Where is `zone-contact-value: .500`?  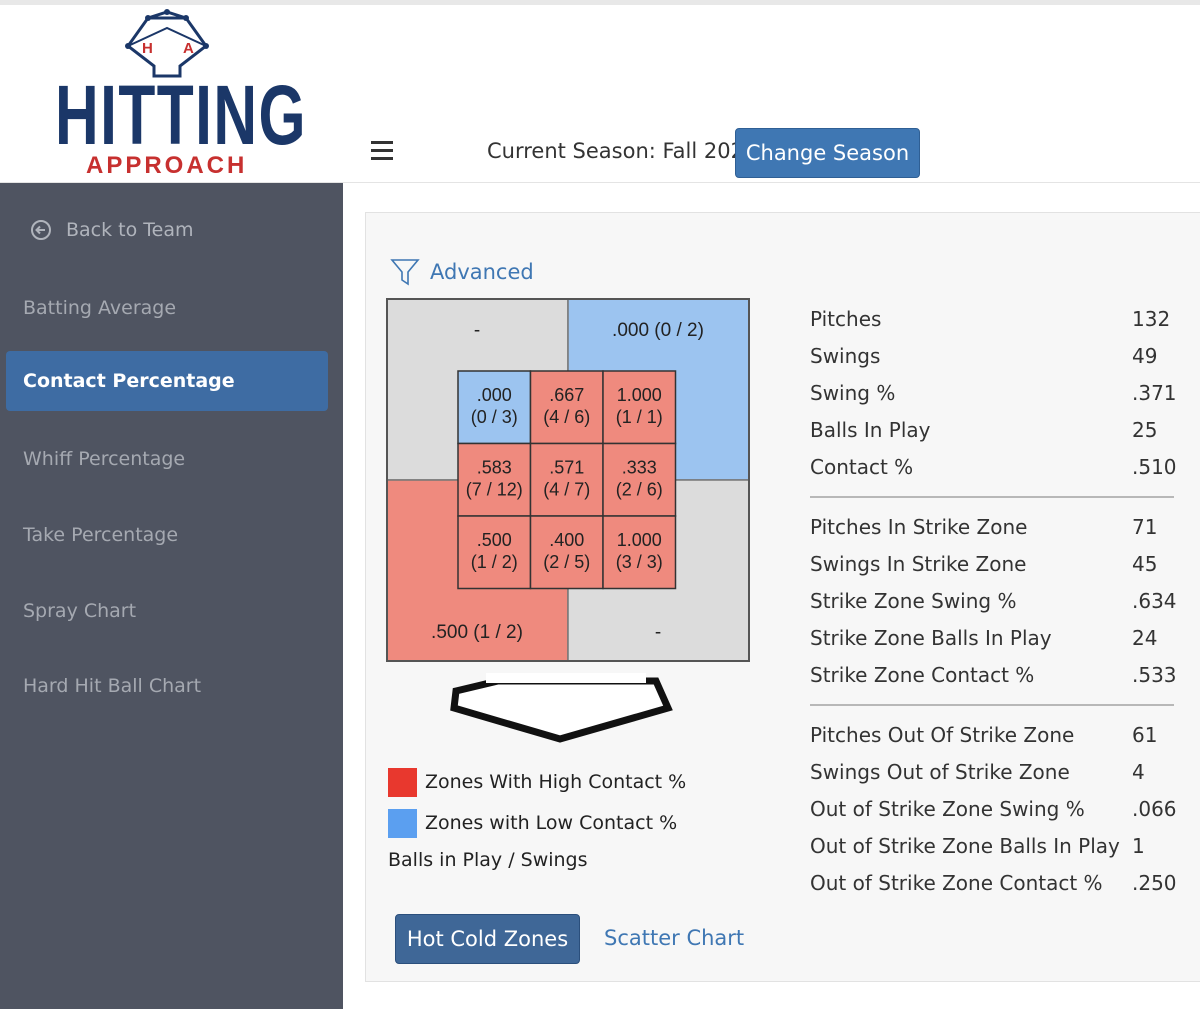
zone-contact-value: .500 is located at coordinates (494, 540).